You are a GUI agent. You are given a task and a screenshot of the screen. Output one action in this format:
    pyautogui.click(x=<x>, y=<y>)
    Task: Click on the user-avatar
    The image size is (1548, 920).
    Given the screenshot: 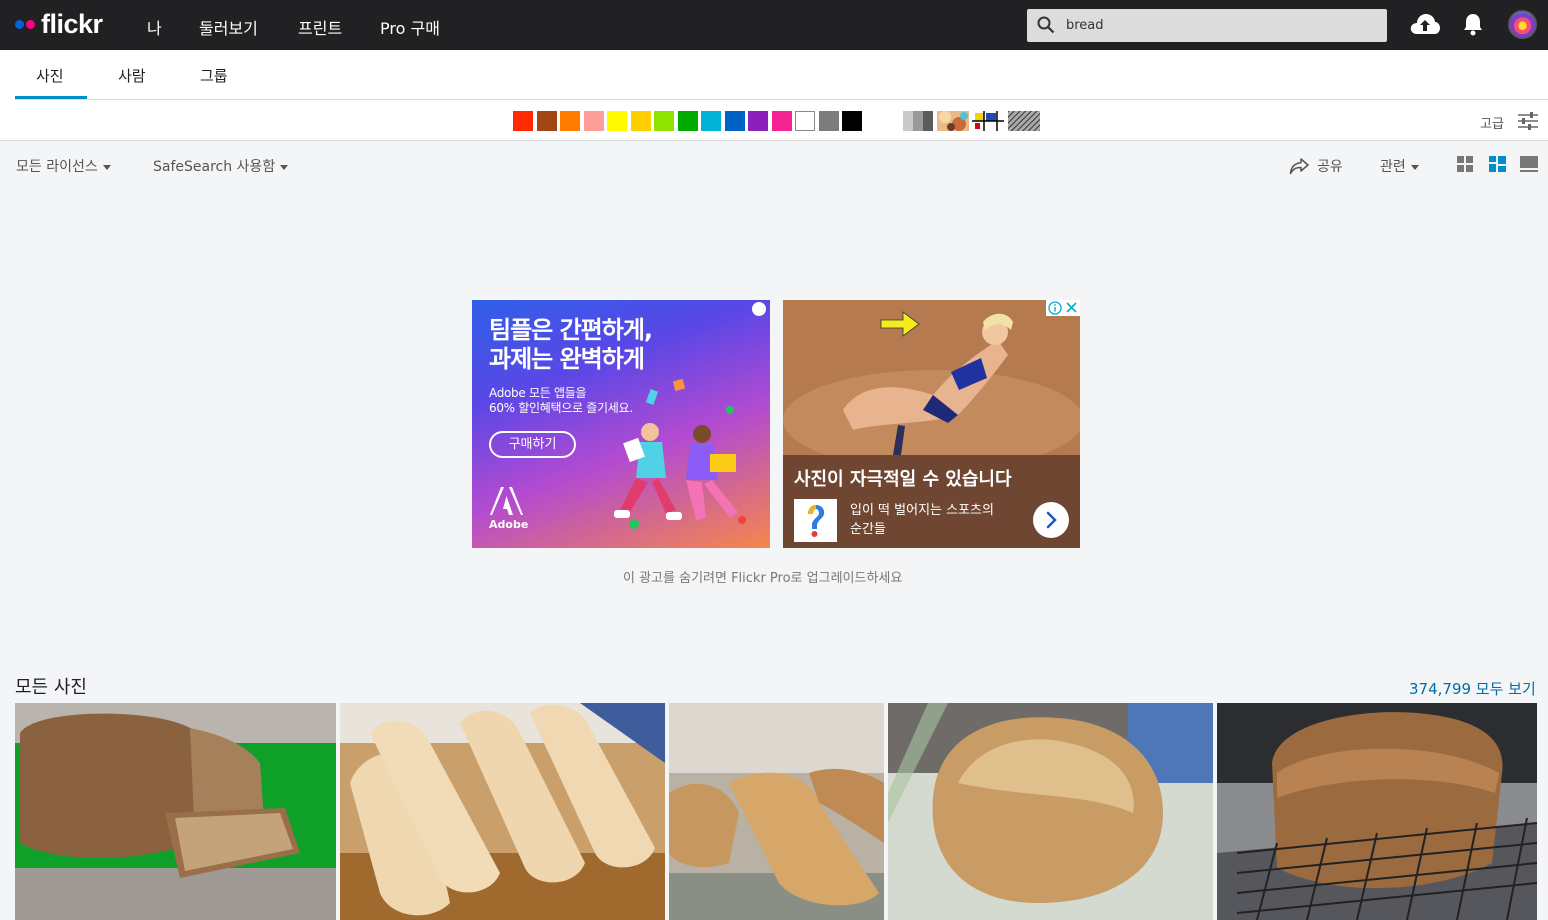 What is the action you would take?
    pyautogui.click(x=1522, y=24)
    